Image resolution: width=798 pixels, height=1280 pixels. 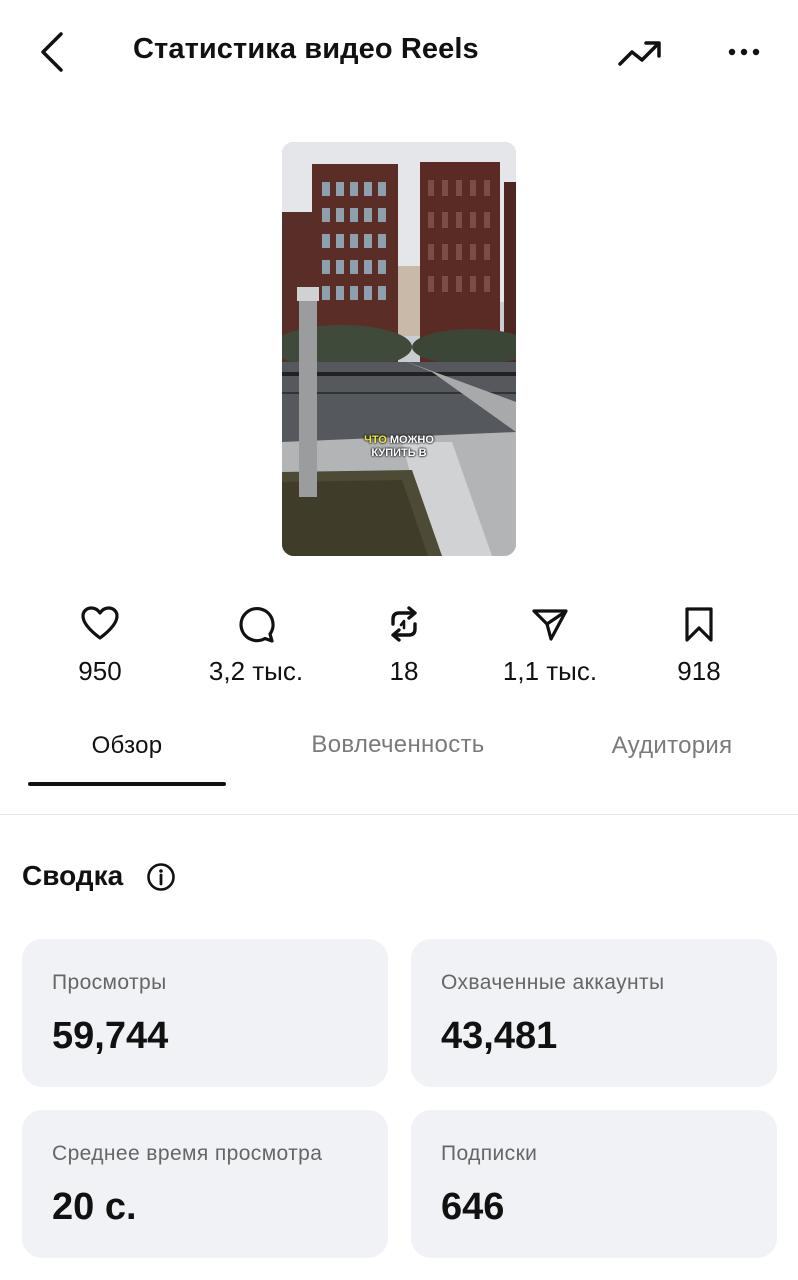 What do you see at coordinates (100, 671) in the screenshot?
I see `stat-likes-value: 950` at bounding box center [100, 671].